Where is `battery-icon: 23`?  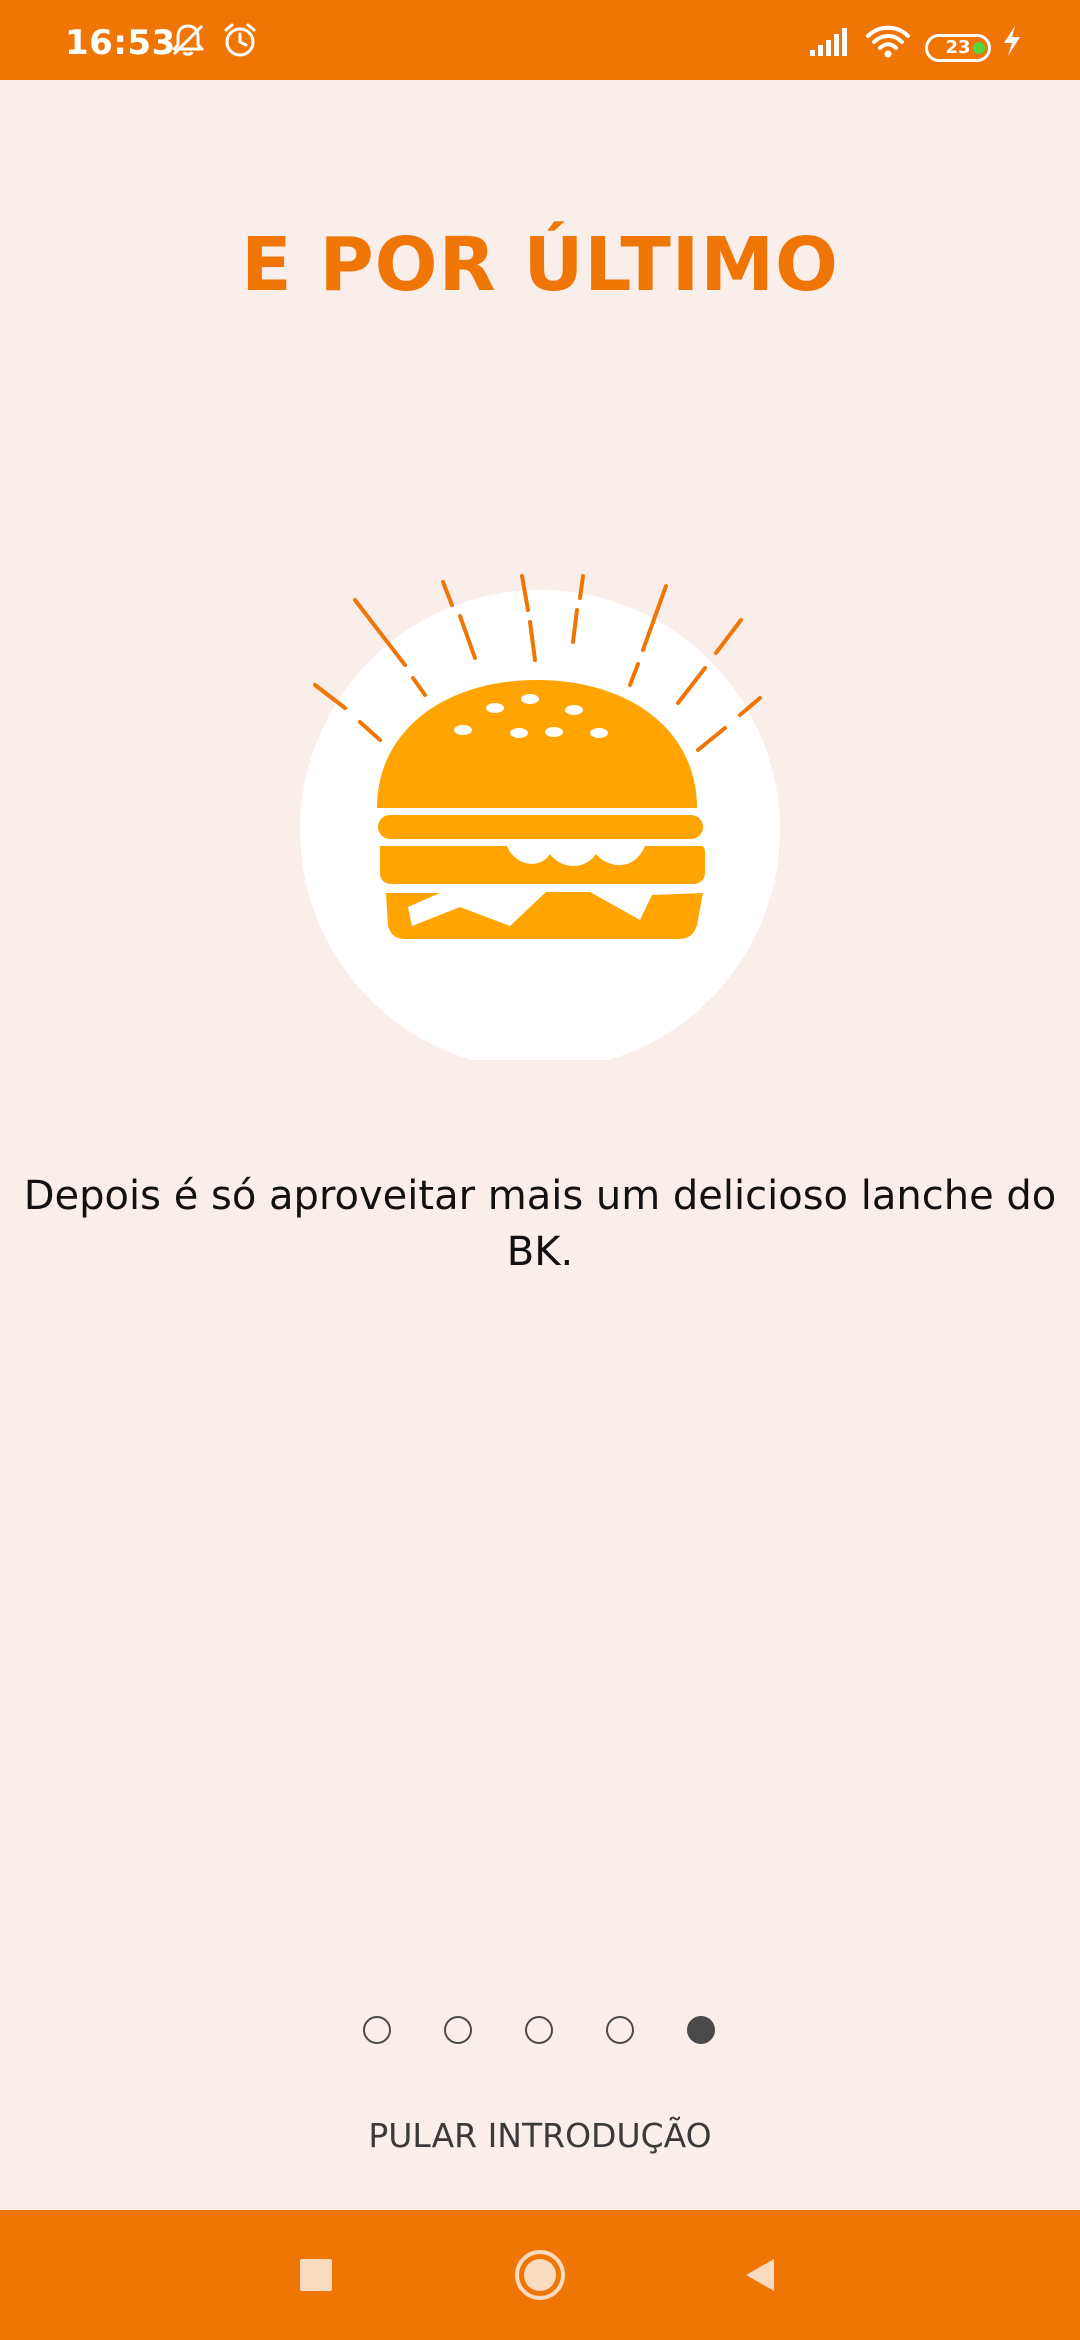
battery-icon: 23 is located at coordinates (958, 48).